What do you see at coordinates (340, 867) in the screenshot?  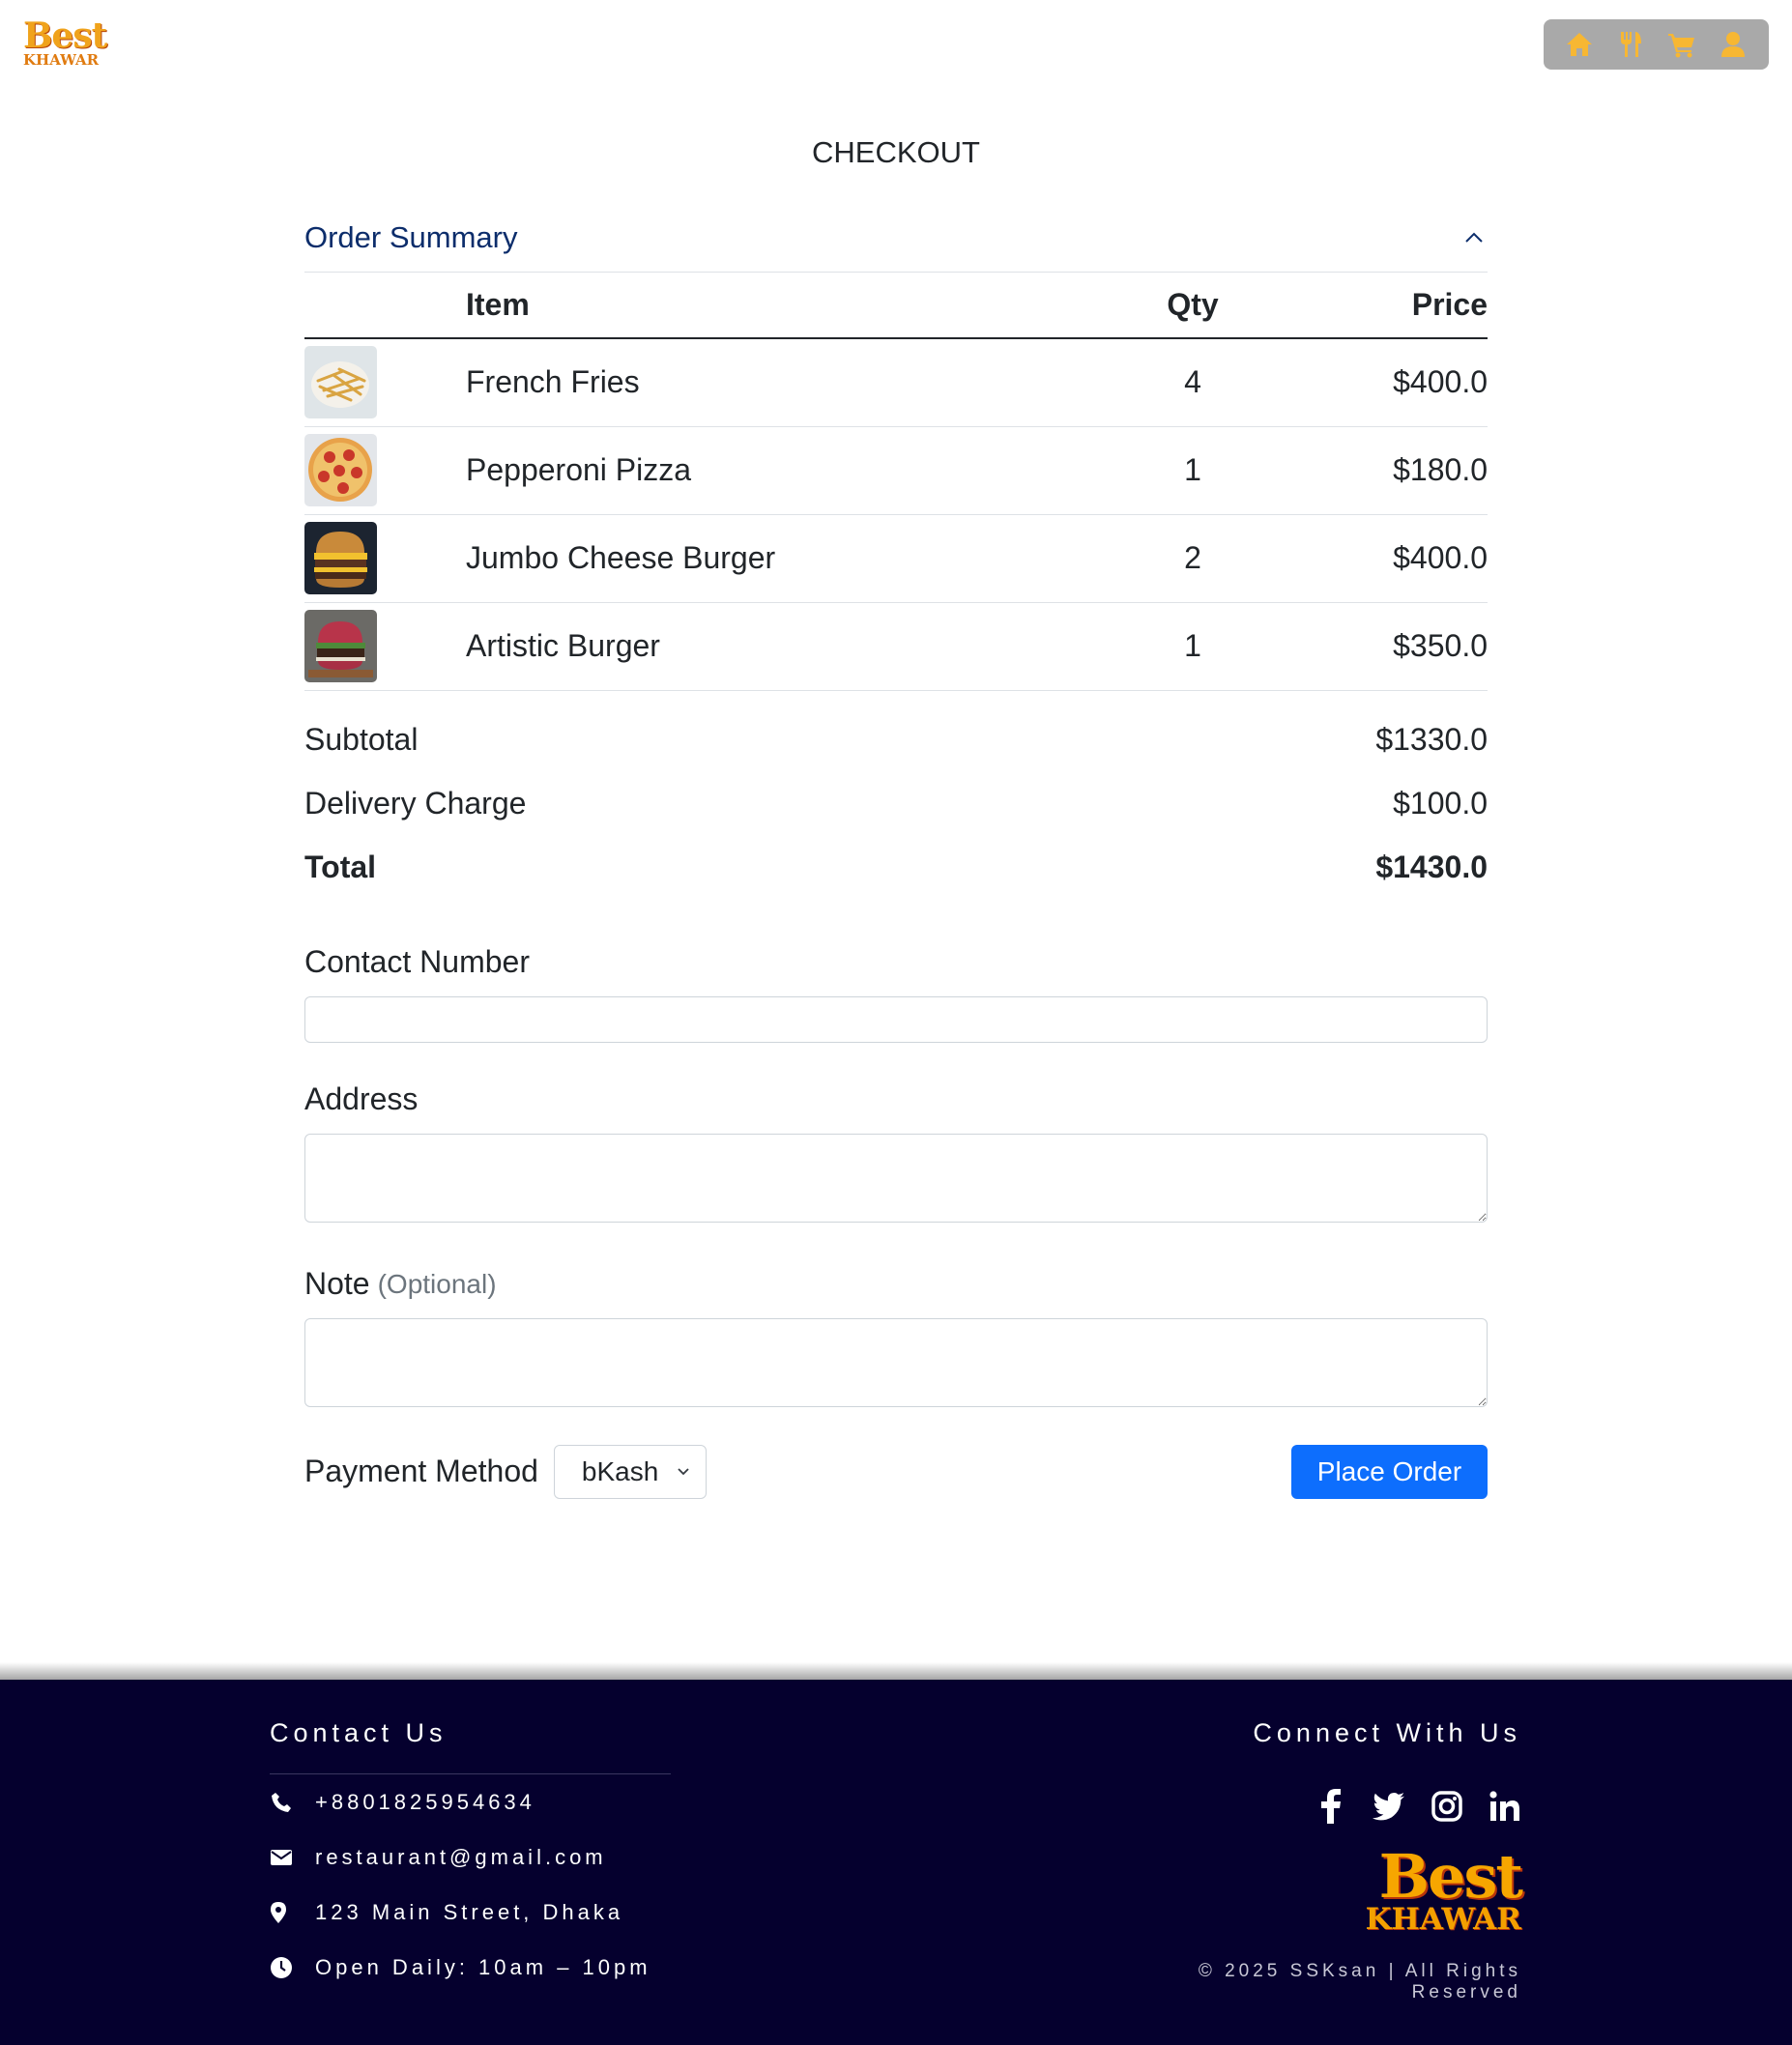 I see `total-label: Total` at bounding box center [340, 867].